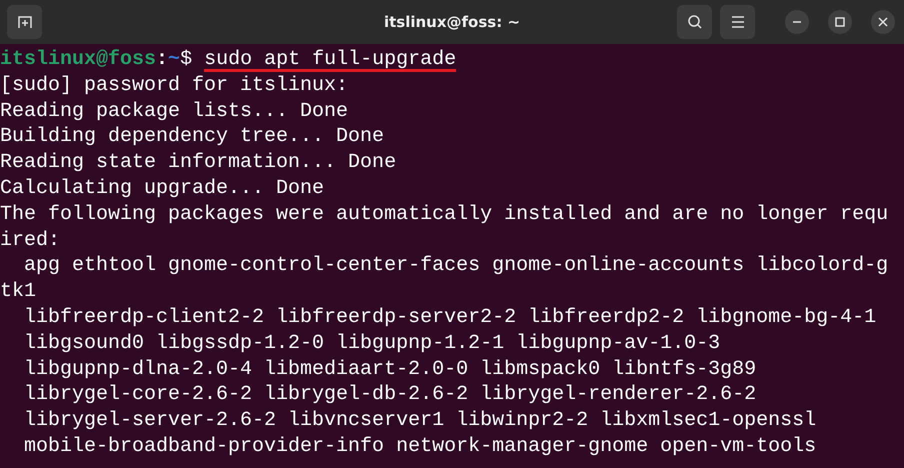  Describe the element at coordinates (192, 136) in the screenshot. I see `output-line: Building dependency tree... Done` at that location.